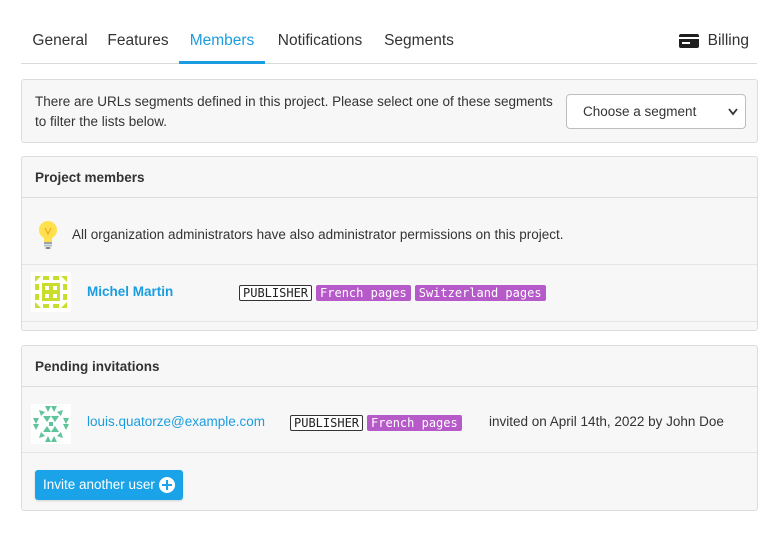 The height and width of the screenshot is (536, 779). Describe the element at coordinates (222, 43) in the screenshot. I see `tab-members: Members` at that location.